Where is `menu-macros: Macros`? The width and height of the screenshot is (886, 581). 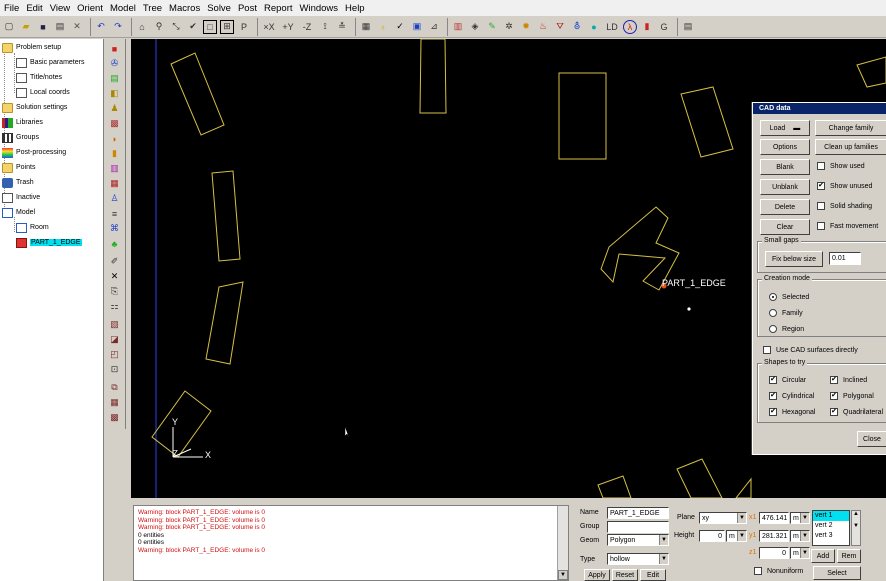 menu-macros: Macros is located at coordinates (186, 8).